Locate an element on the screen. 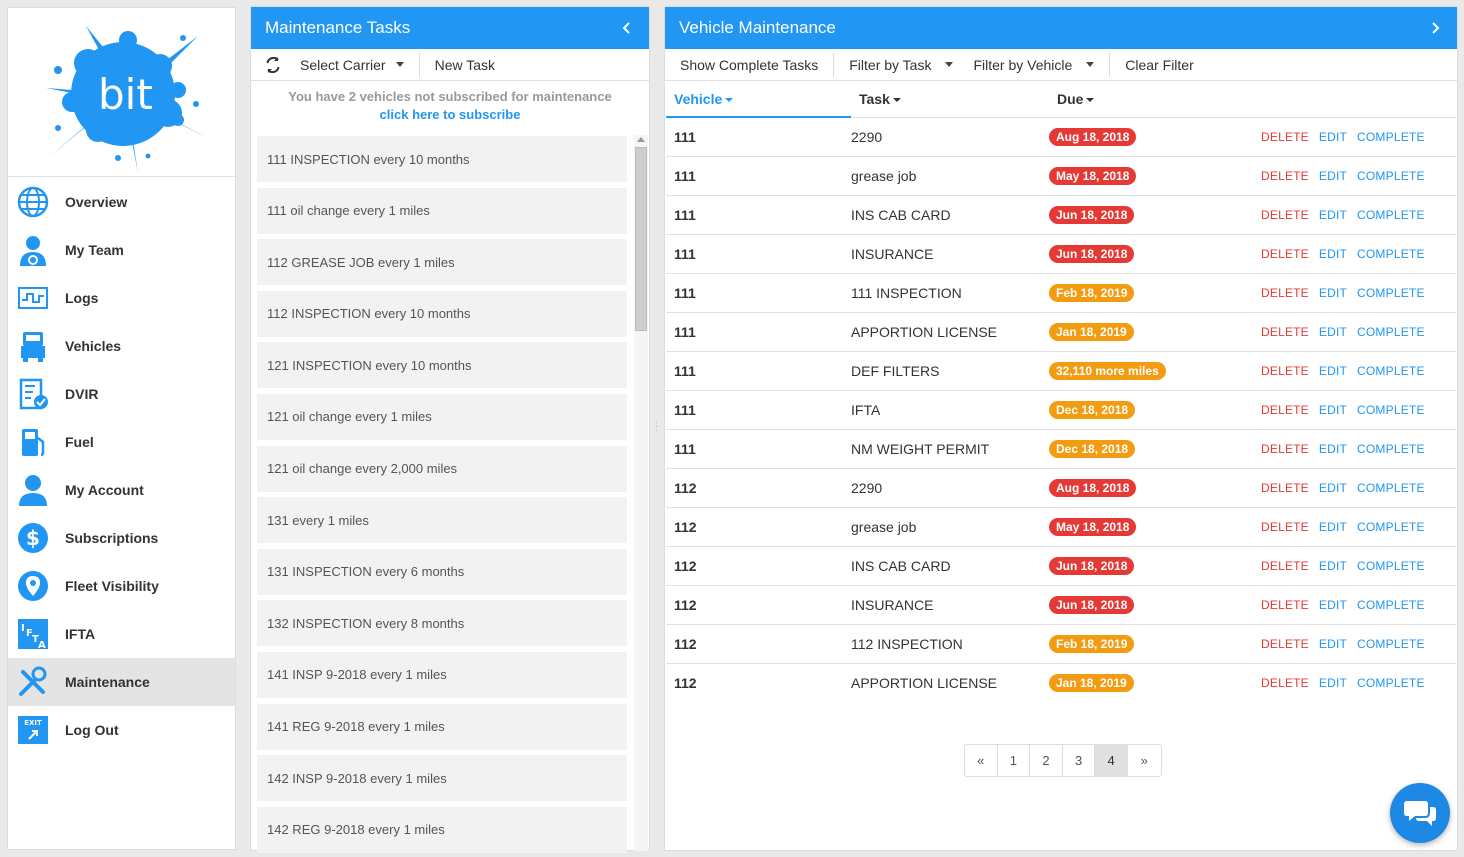 The height and width of the screenshot is (857, 1464). list-item: 121 oil change every 1 miles is located at coordinates (442, 416).